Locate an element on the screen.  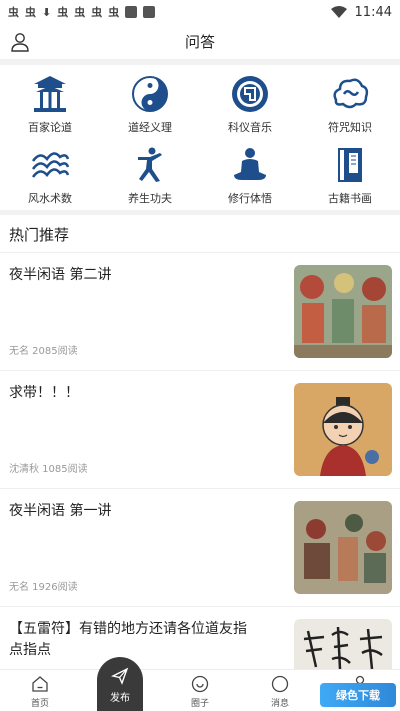
category-item-daojing: 道经义理 is located at coordinates (150, 101).